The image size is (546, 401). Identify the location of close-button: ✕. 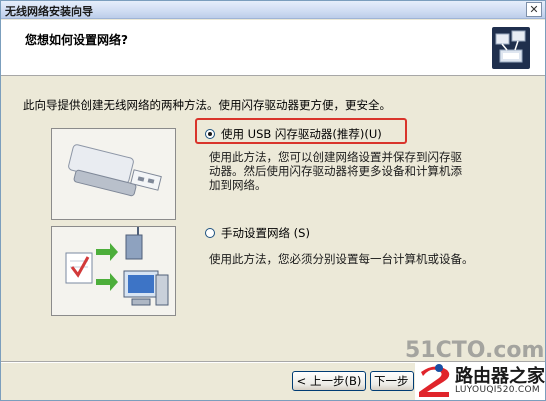
(534, 9).